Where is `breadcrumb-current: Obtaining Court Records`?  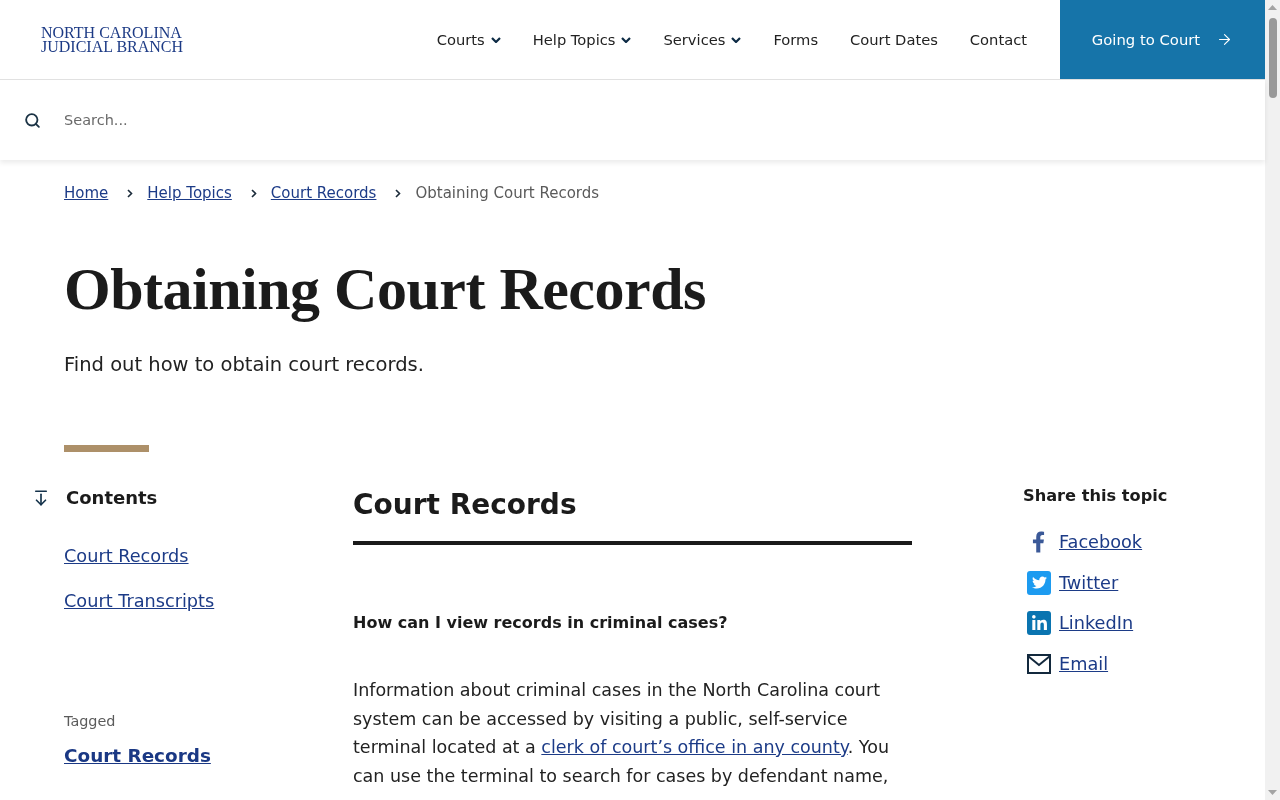 breadcrumb-current: Obtaining Court Records is located at coordinates (507, 193).